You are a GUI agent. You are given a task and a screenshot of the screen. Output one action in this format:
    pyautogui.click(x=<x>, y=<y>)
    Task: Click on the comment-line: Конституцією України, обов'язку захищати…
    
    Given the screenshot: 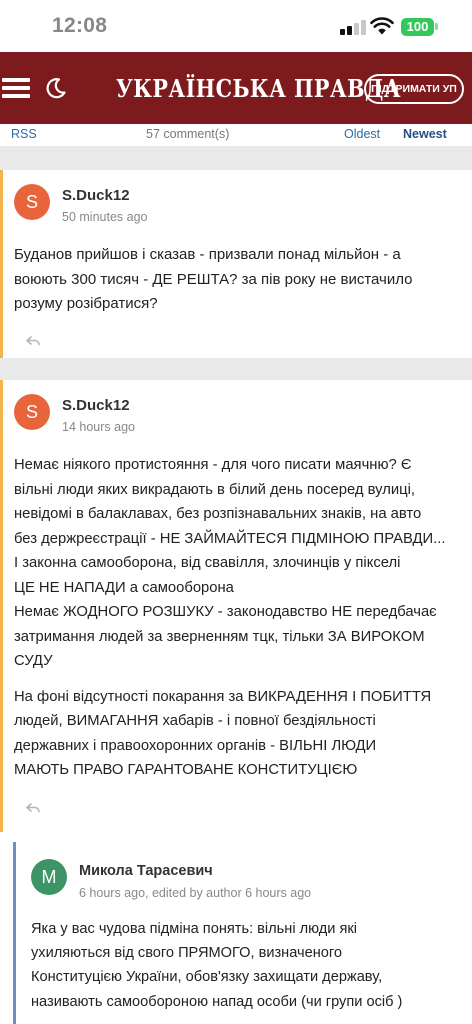 What is the action you would take?
    pyautogui.click(x=207, y=977)
    